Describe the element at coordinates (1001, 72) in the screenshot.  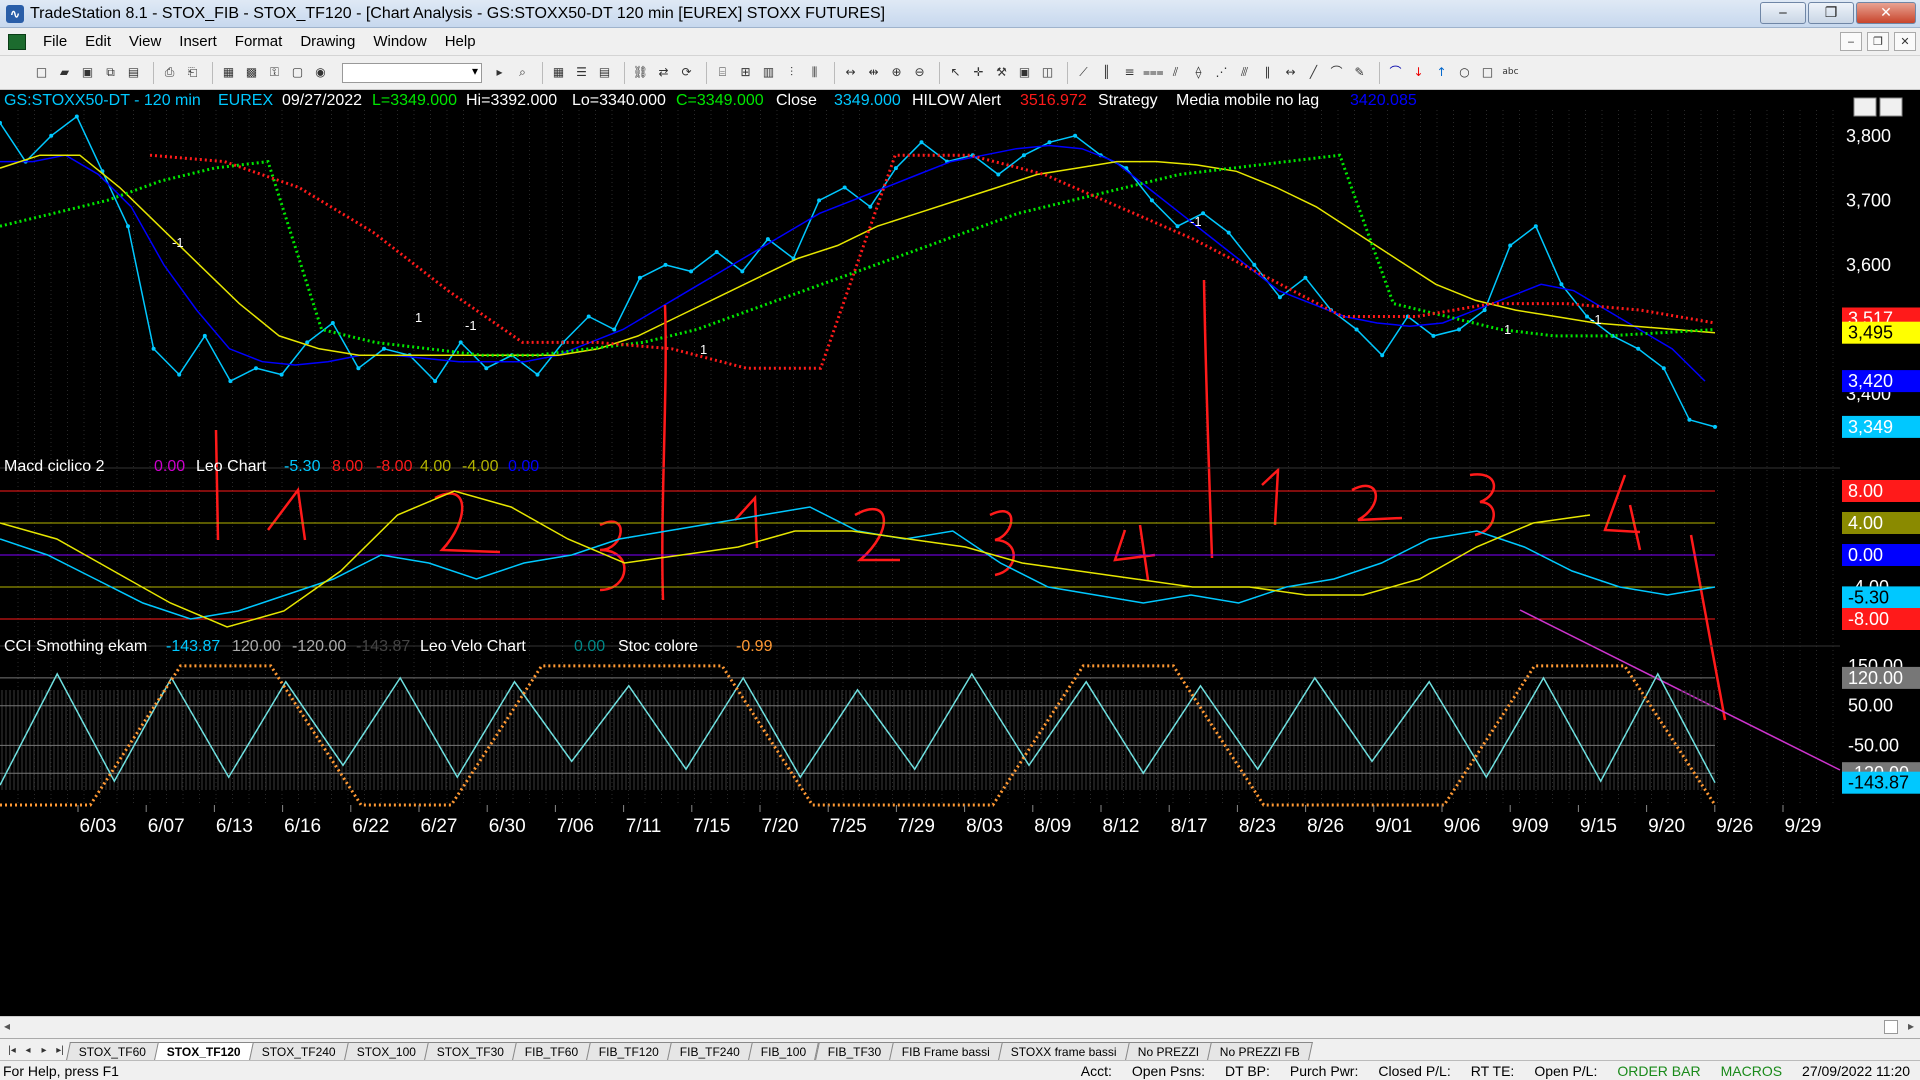
I see `tools-icon: ⚒` at that location.